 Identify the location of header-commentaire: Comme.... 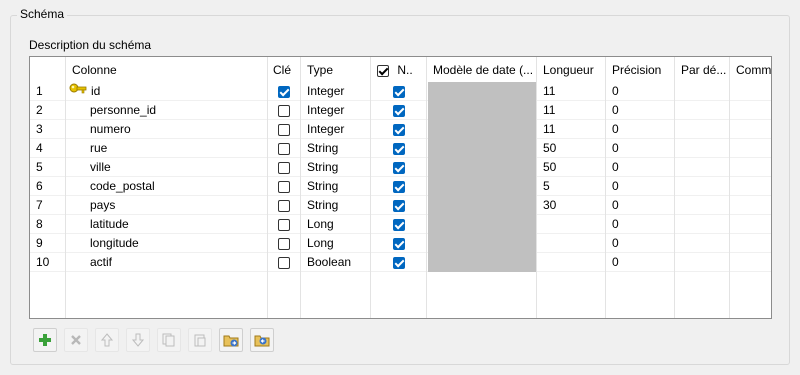
(750, 69).